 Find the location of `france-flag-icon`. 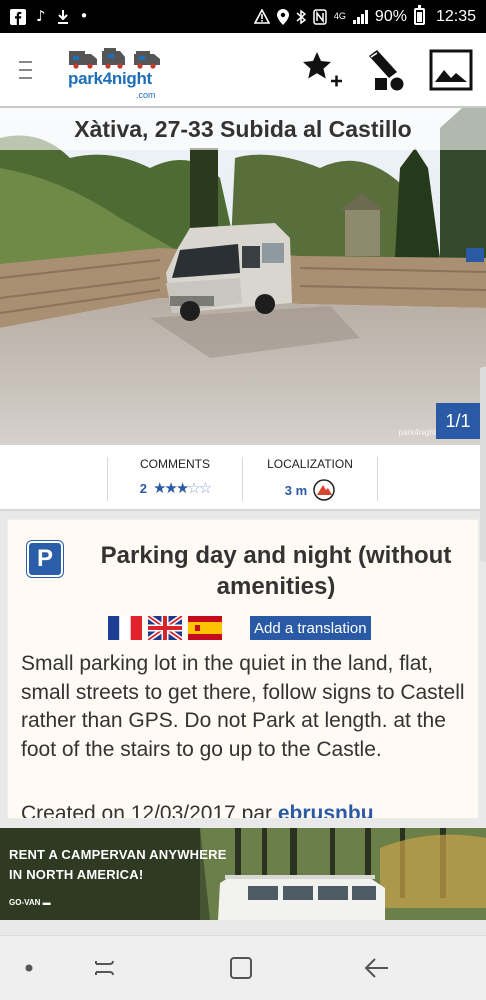

france-flag-icon is located at coordinates (125, 628).